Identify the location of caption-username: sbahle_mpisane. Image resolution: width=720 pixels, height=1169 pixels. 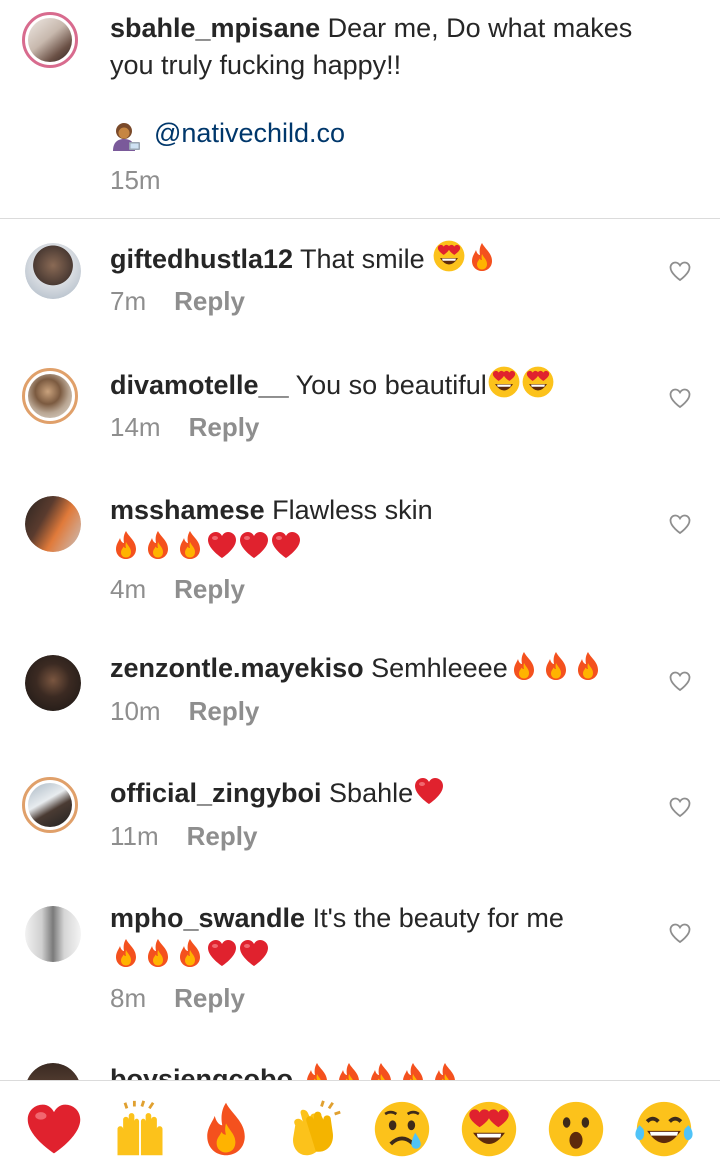
(215, 28).